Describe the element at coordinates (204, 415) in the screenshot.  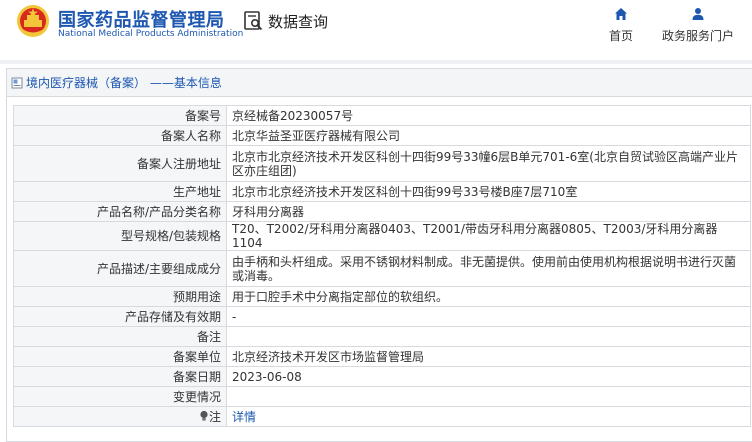
I see `lightbulb-icon` at that location.